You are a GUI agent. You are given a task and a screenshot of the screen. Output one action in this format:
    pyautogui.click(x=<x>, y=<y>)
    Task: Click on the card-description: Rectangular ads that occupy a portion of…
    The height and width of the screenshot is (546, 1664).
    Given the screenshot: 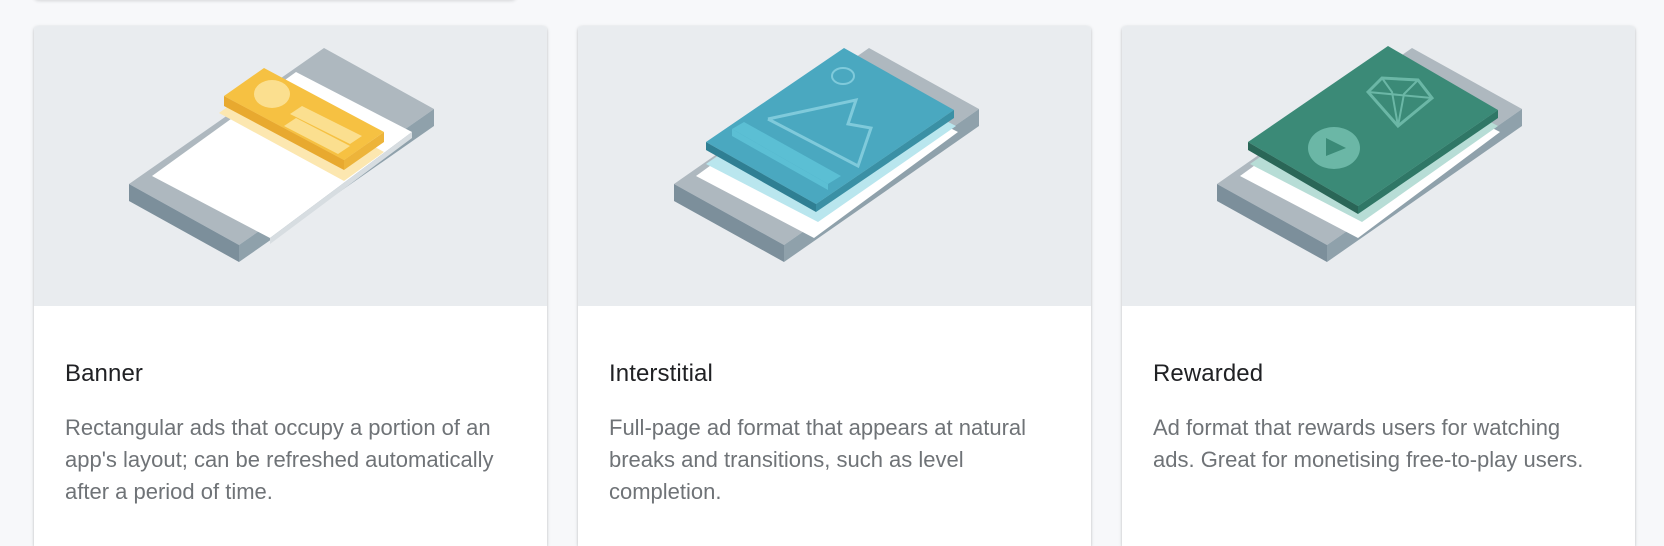 What is the action you would take?
    pyautogui.click(x=279, y=459)
    